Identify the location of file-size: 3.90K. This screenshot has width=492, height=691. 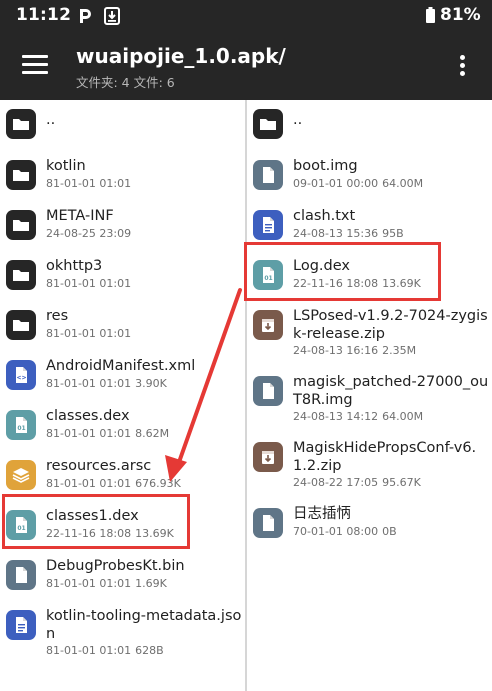
(151, 383).